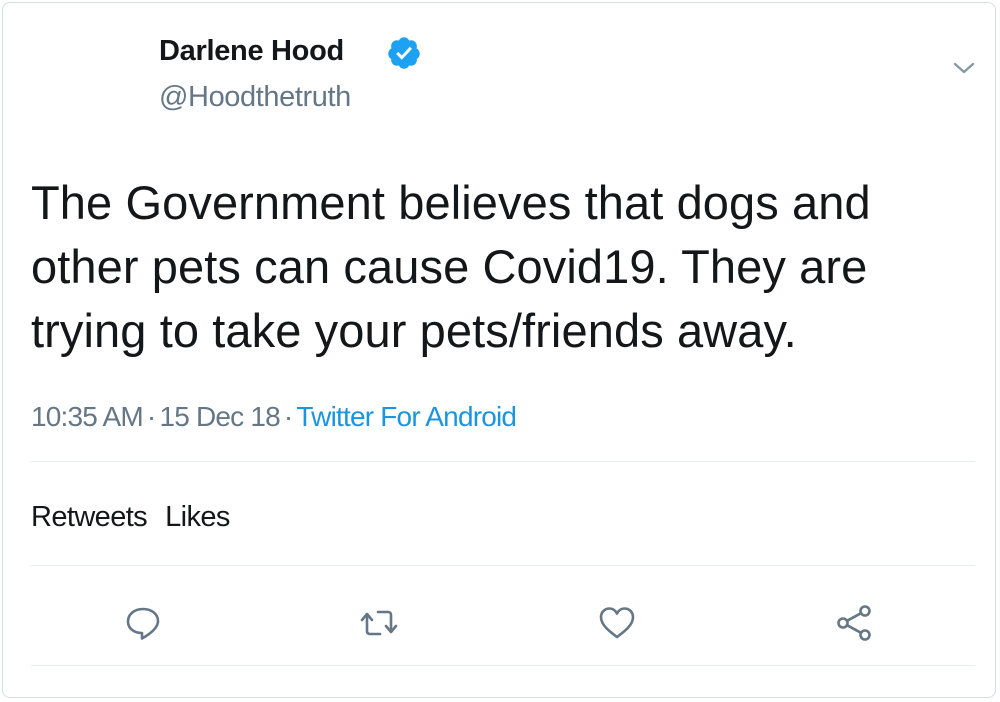  I want to click on reply-icon, so click(143, 623).